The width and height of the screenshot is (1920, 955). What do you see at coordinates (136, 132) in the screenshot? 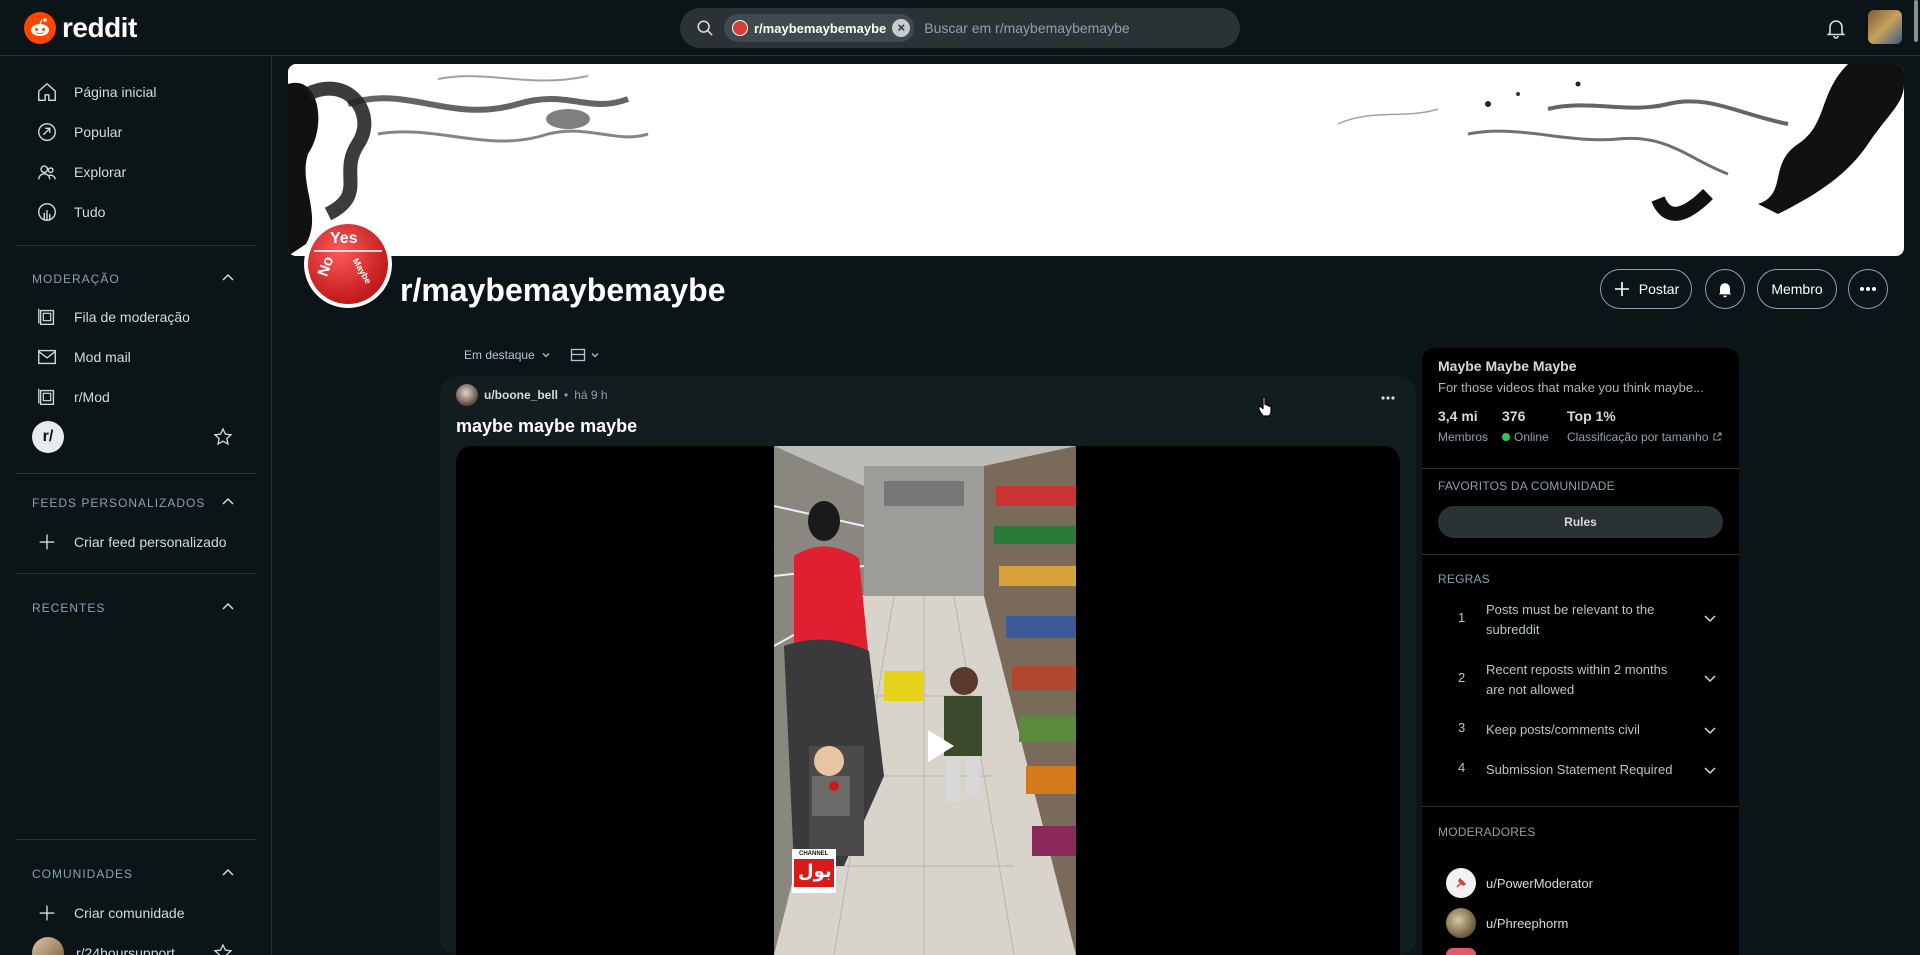
I see `nav-popular: Popular` at bounding box center [136, 132].